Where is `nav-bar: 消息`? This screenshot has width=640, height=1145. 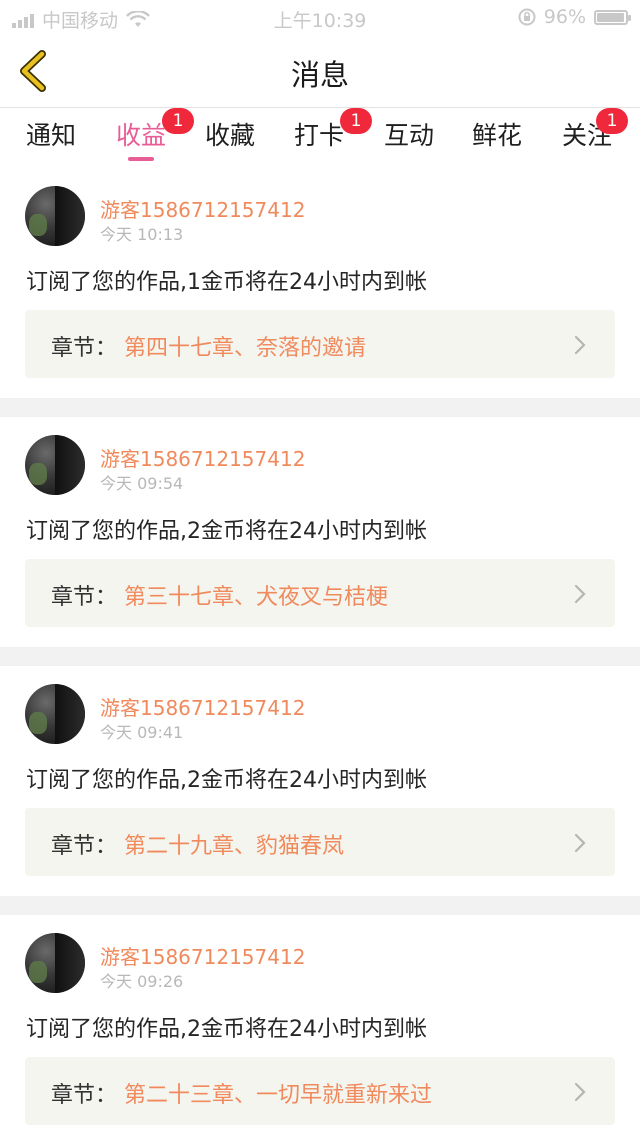 nav-bar: 消息 is located at coordinates (320, 71).